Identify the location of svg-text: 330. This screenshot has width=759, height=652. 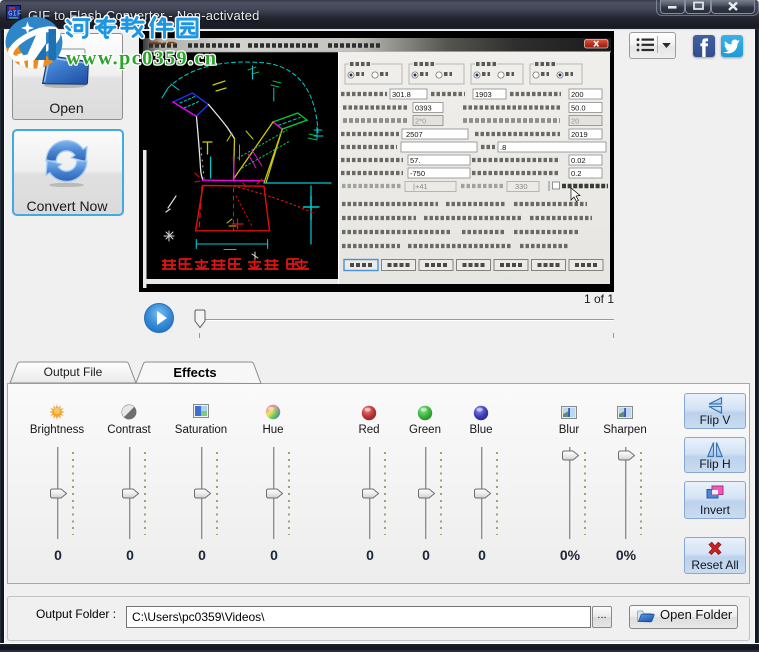
(521, 186).